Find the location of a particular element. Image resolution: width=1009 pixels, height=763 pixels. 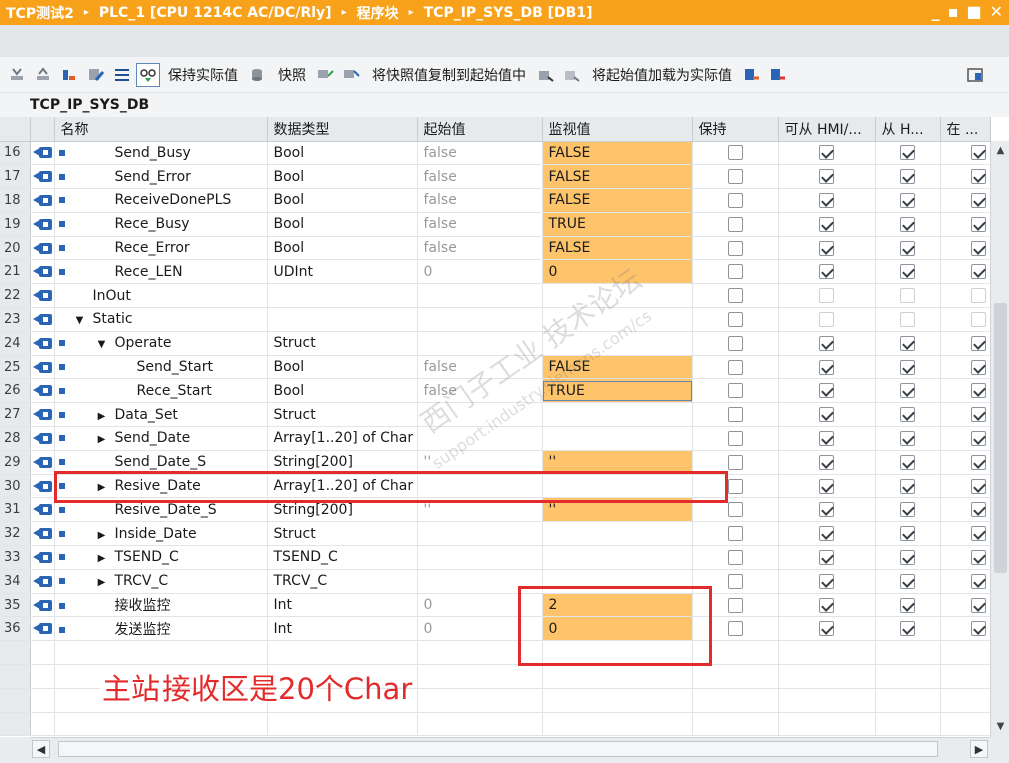

name-cell: ▶ Resive_Date is located at coordinates (161, 486).